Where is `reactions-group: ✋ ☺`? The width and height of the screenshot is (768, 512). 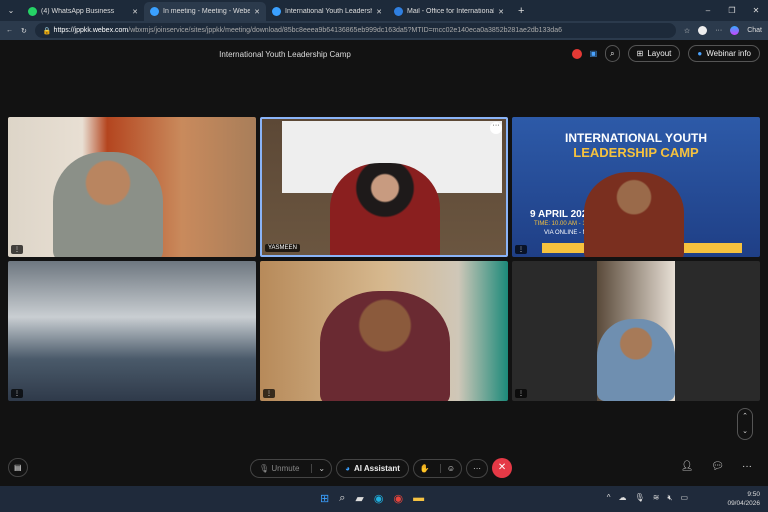
reactions-group: ✋ ☺ is located at coordinates (437, 468).